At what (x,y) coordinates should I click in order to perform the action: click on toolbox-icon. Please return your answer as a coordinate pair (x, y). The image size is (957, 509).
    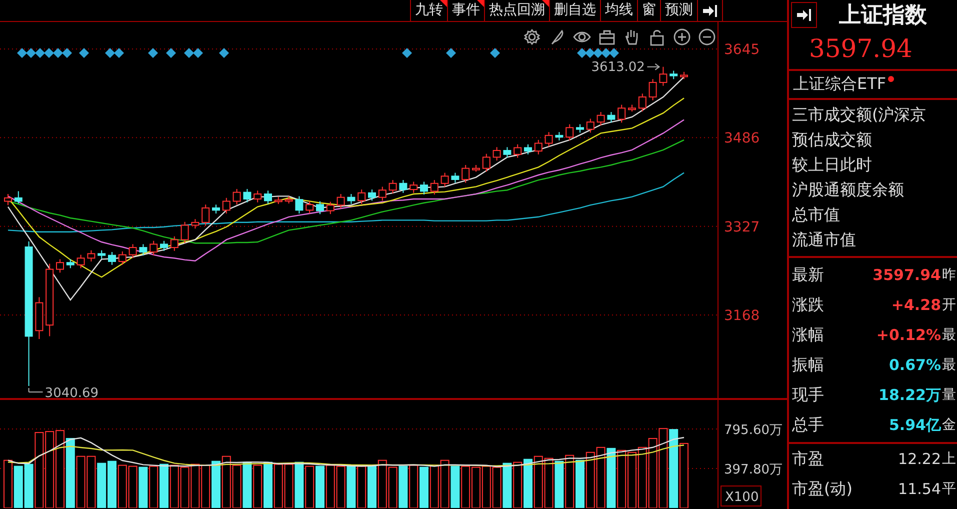
    Looking at the image, I should click on (607, 37).